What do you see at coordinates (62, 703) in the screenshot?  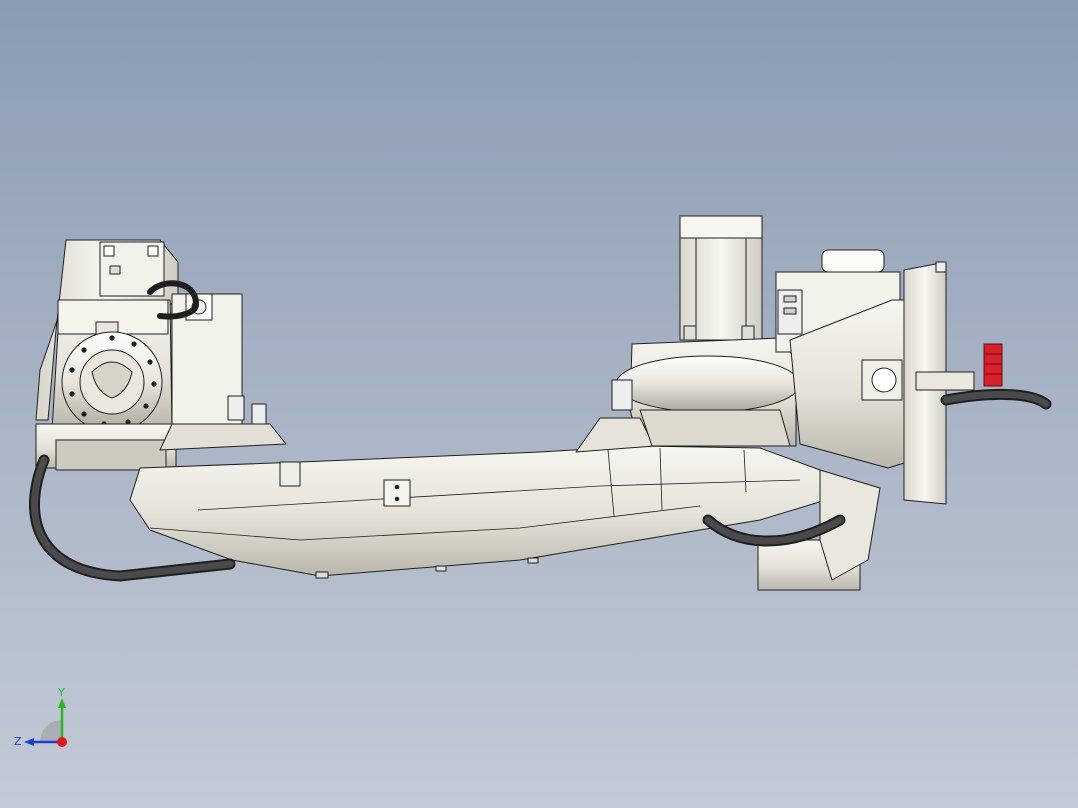 I see `y-axis-arrow-icon` at bounding box center [62, 703].